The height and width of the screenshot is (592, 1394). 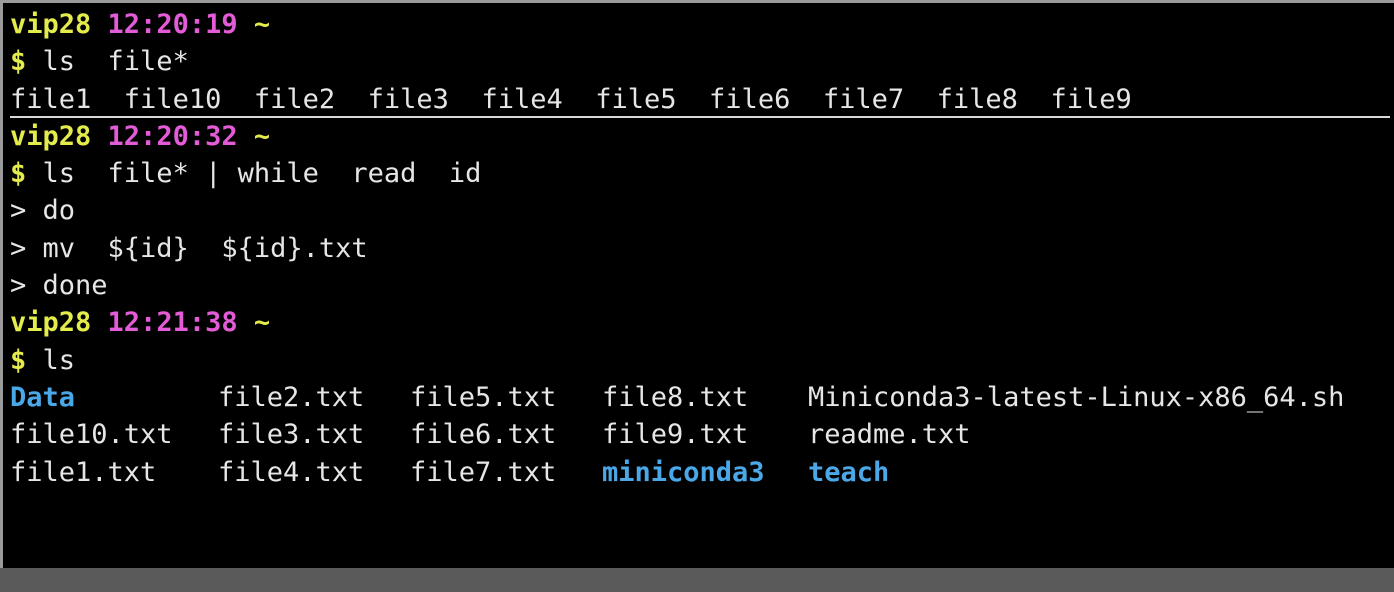 I want to click on file-entry: file7.txt, so click(x=483, y=472).